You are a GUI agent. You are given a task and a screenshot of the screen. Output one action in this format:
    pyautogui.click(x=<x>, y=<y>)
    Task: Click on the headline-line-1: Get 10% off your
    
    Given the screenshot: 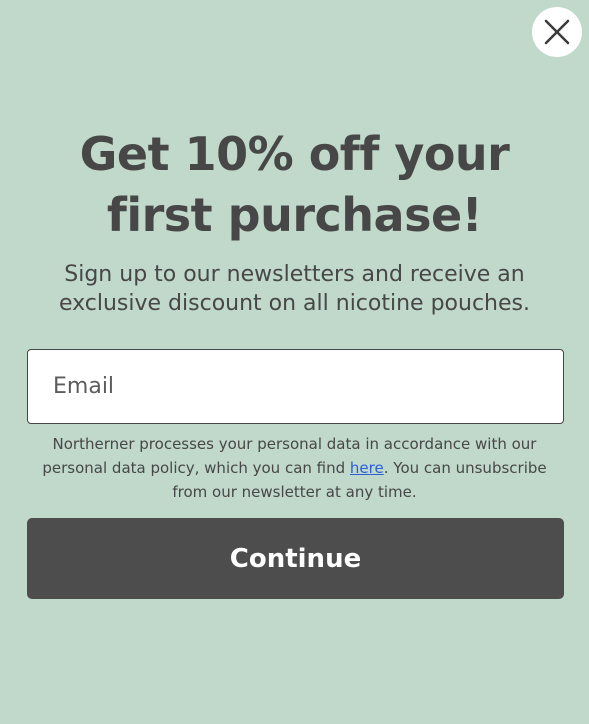 What is the action you would take?
    pyautogui.click(x=294, y=154)
    